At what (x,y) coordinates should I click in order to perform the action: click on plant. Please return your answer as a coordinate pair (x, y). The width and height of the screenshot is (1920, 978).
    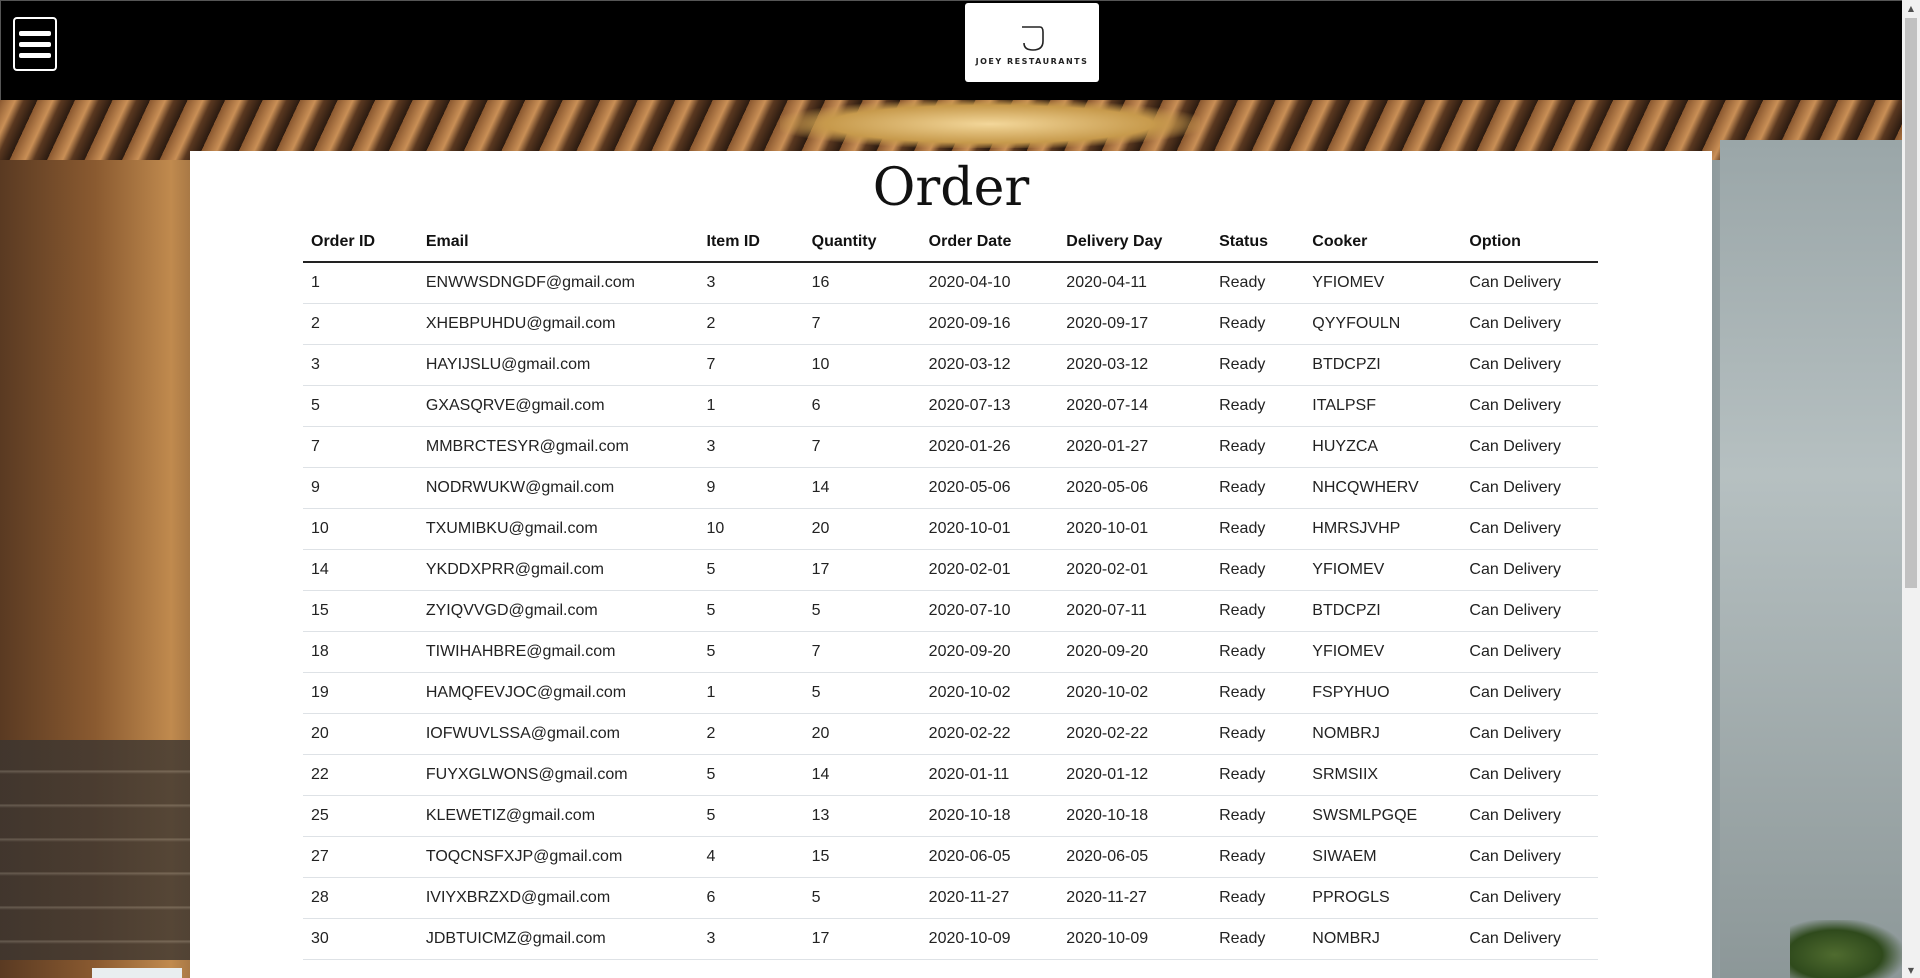
    Looking at the image, I should click on (1846, 949).